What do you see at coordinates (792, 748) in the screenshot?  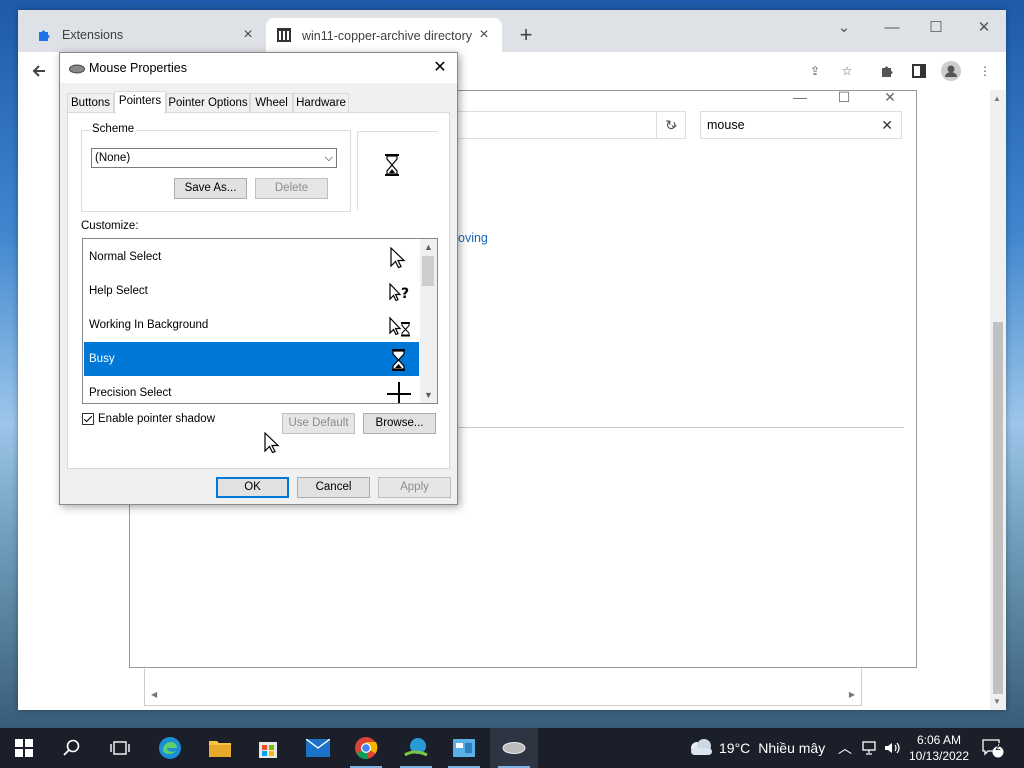 I see `weather-text: Nhiều mây` at bounding box center [792, 748].